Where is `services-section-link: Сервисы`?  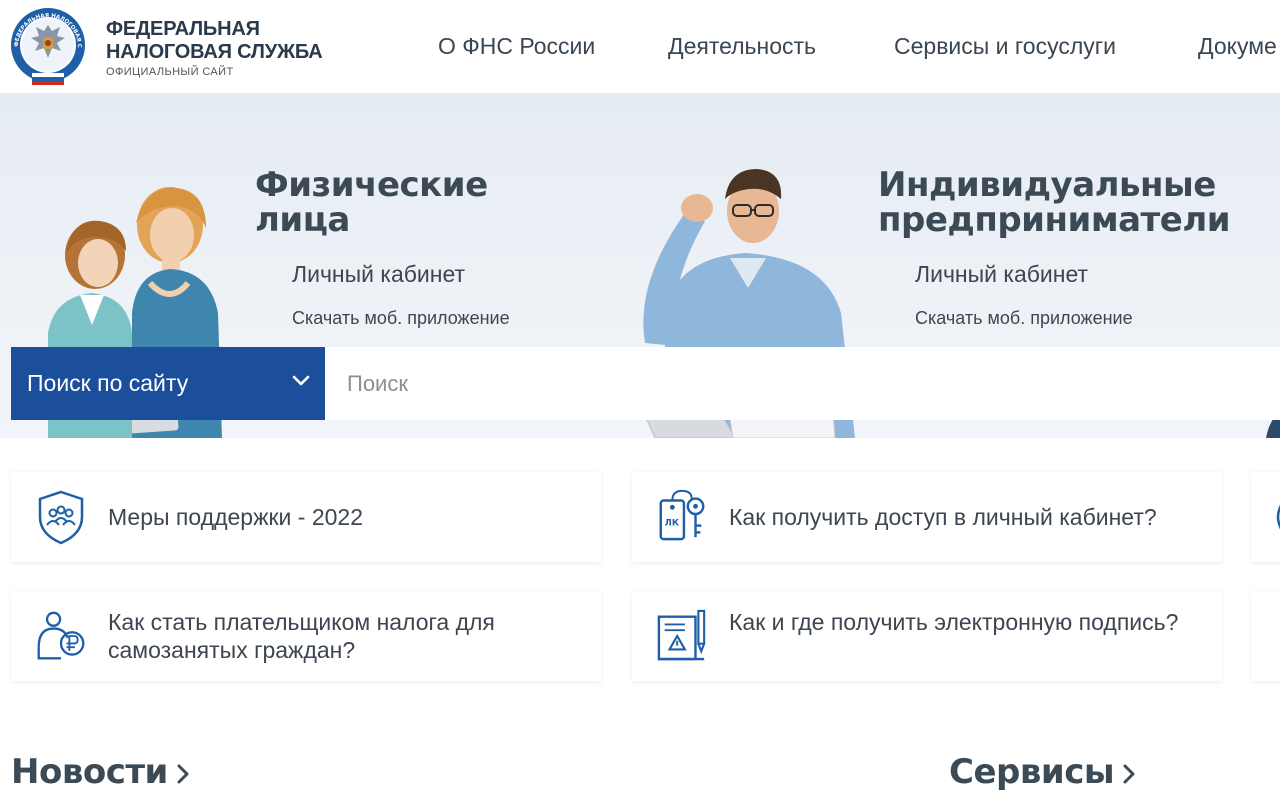
services-section-link: Сервисы is located at coordinates (1042, 772).